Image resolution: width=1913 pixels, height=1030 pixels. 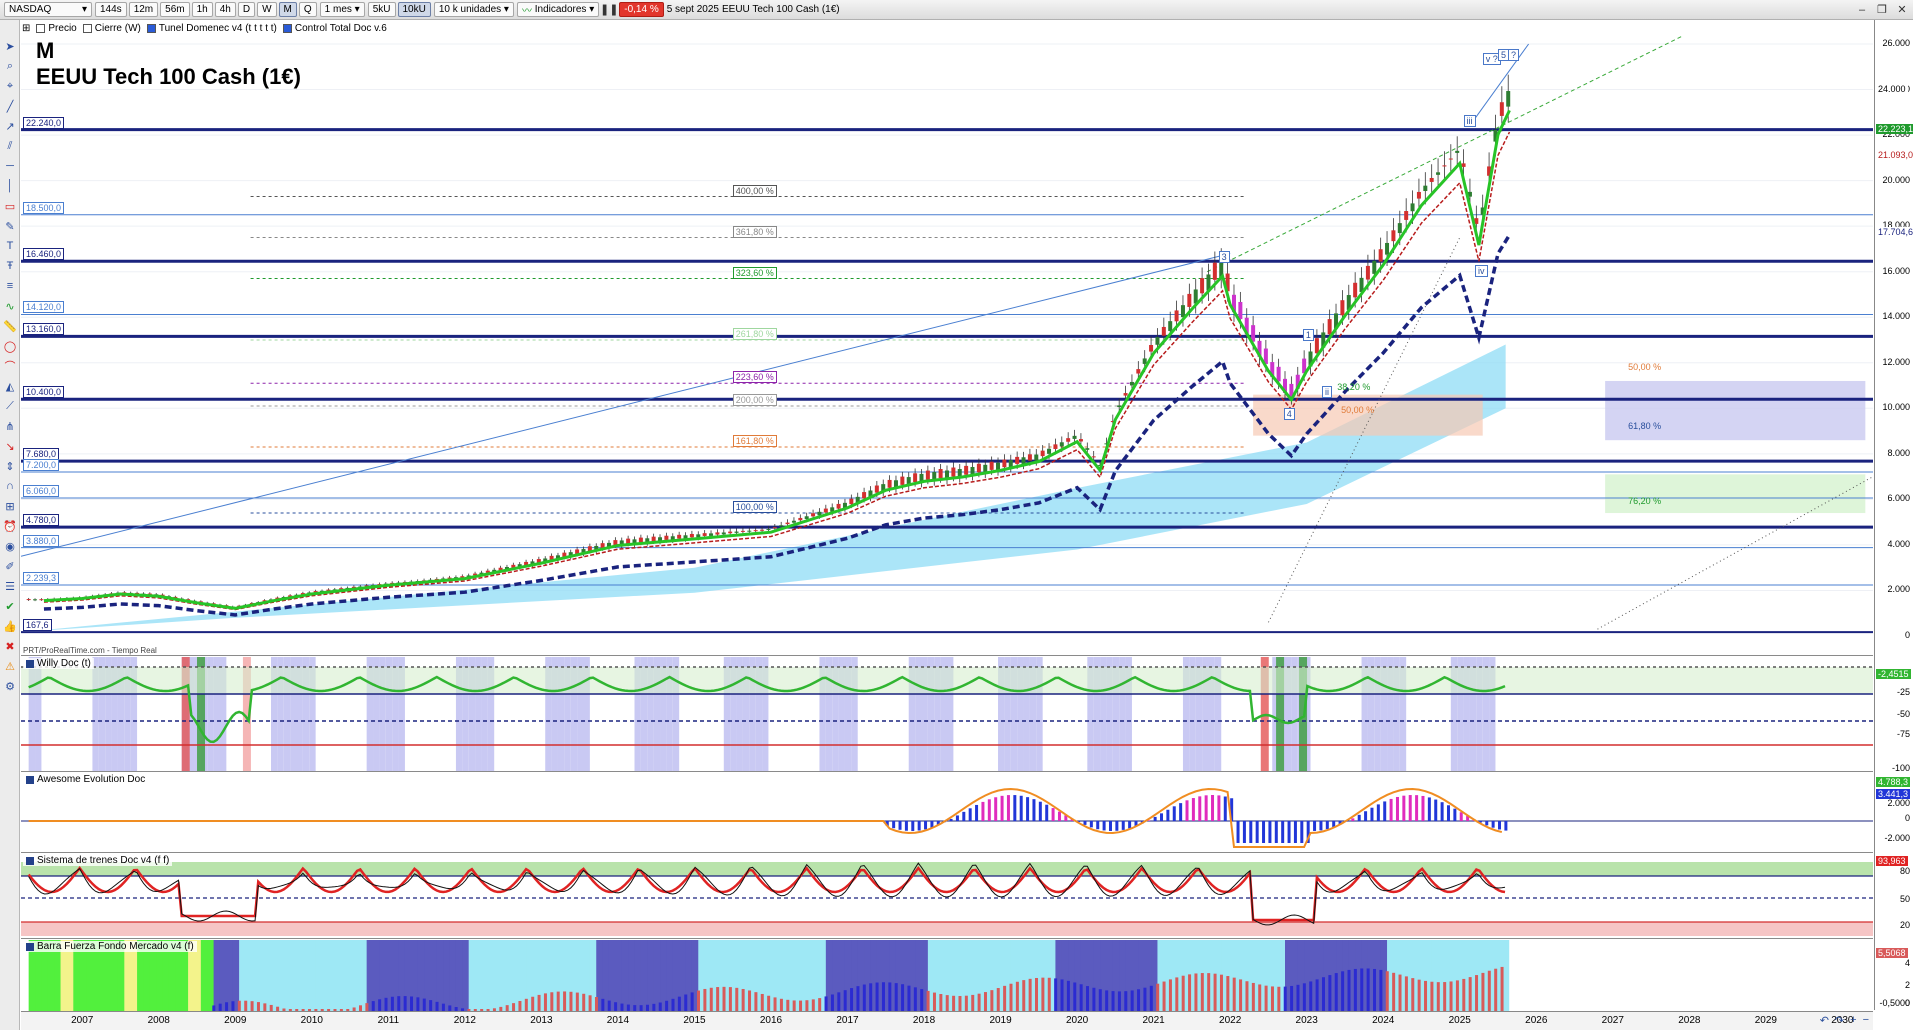 What do you see at coordinates (26, 28) in the screenshot?
I see `add-indicator-icon: ⊞` at bounding box center [26, 28].